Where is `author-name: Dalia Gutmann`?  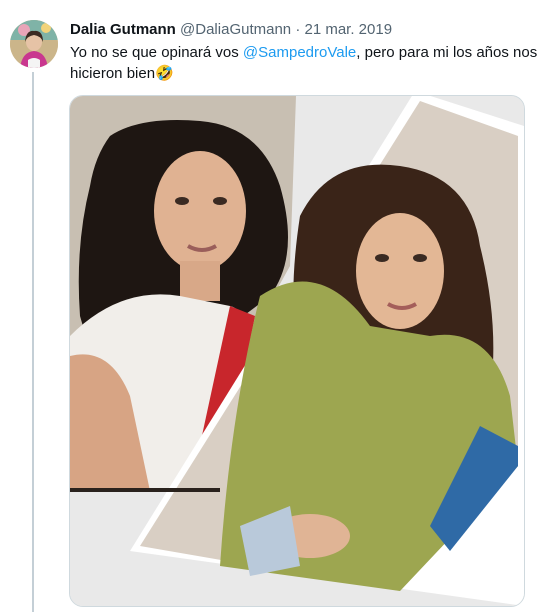 author-name: Dalia Gutmann is located at coordinates (123, 29).